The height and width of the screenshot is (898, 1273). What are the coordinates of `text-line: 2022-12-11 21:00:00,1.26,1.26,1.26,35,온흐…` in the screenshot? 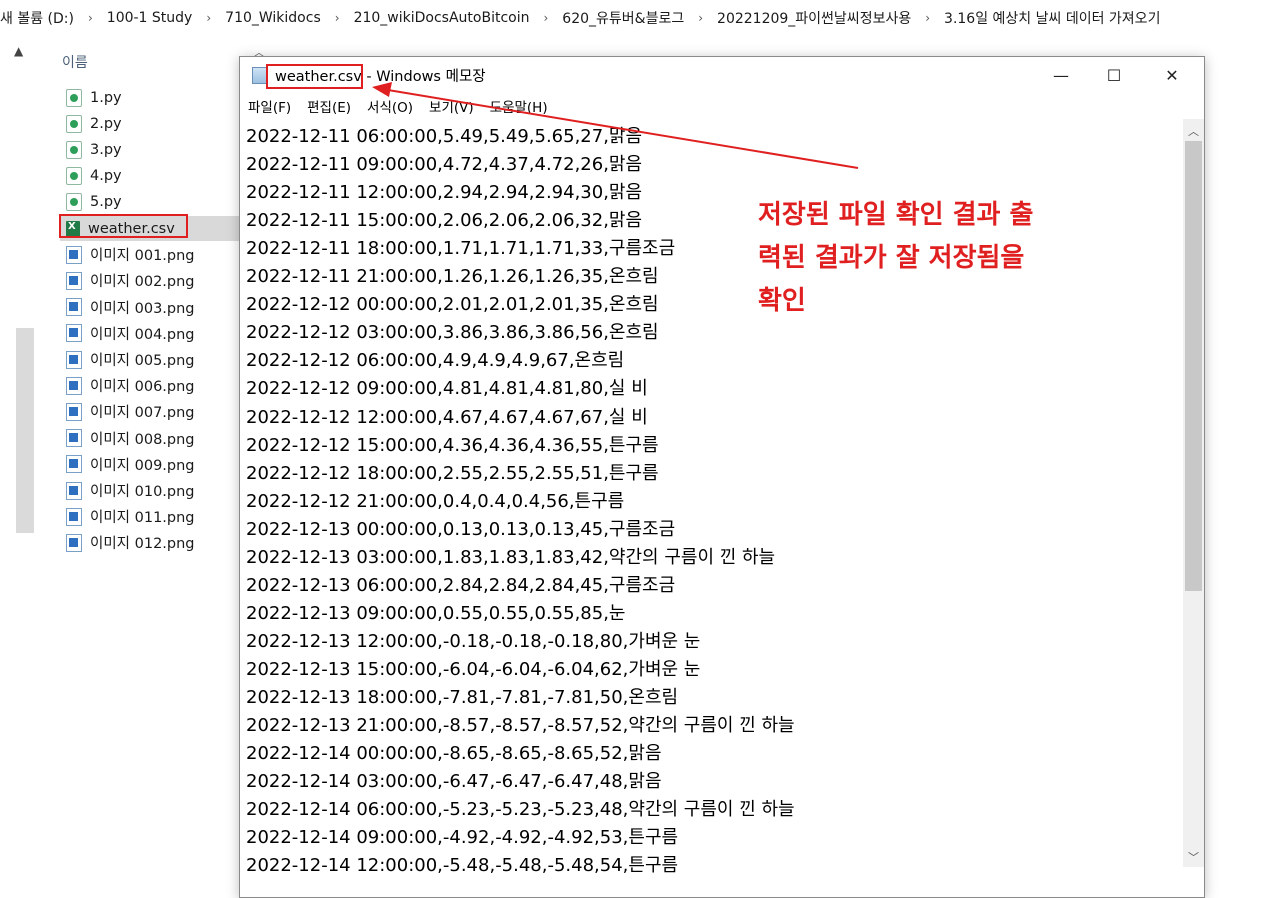 It's located at (452, 277).